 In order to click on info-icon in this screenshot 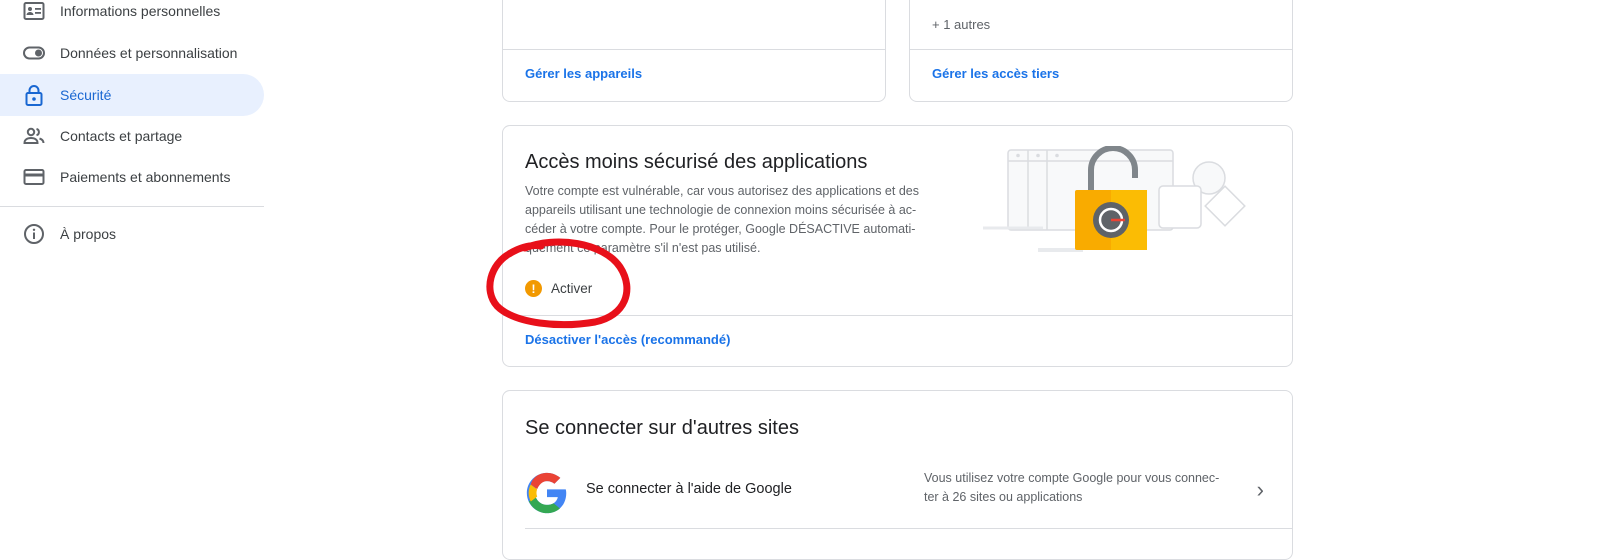, I will do `click(34, 234)`.